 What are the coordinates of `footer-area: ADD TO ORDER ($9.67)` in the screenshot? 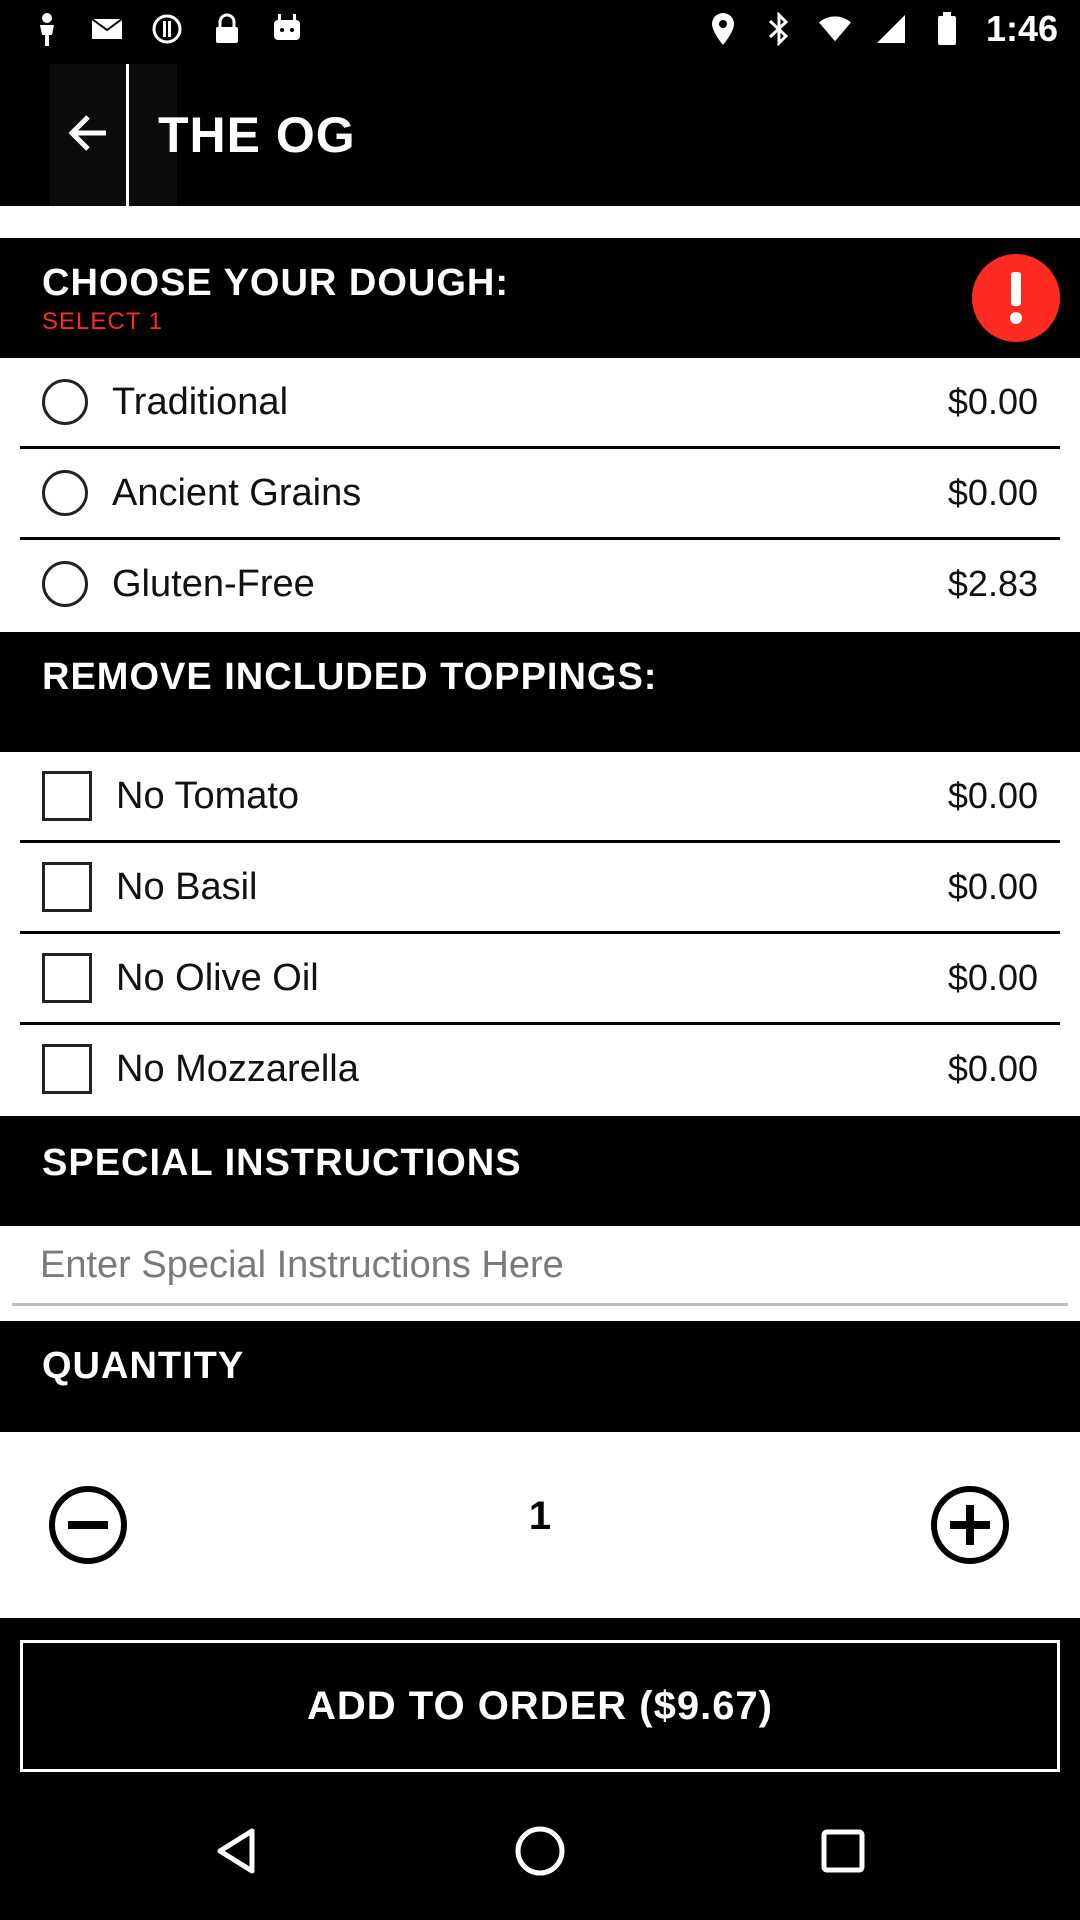 It's located at (540, 1701).